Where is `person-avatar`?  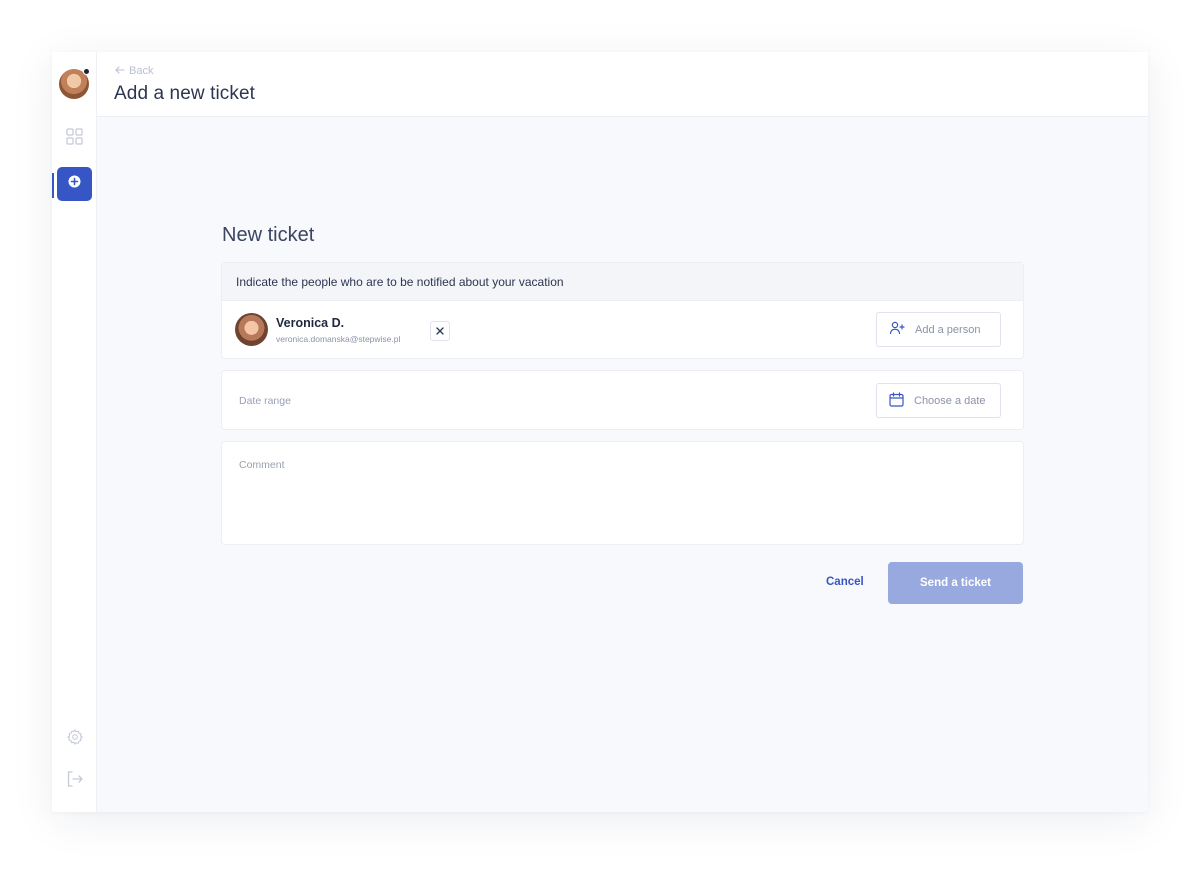
person-avatar is located at coordinates (251, 329).